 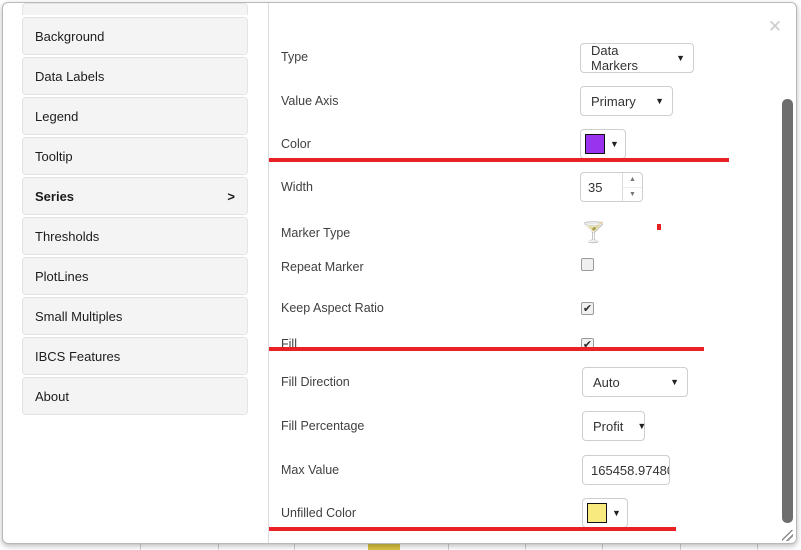 I want to click on width-stepper: 35 ▲ ▼, so click(x=611, y=187).